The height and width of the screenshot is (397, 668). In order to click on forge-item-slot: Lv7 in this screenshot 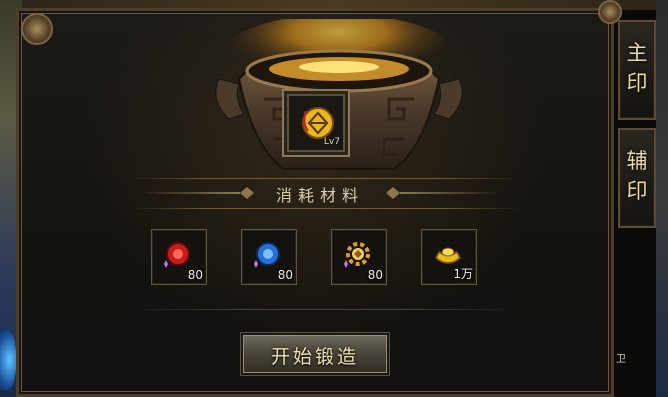, I will do `click(316, 123)`.